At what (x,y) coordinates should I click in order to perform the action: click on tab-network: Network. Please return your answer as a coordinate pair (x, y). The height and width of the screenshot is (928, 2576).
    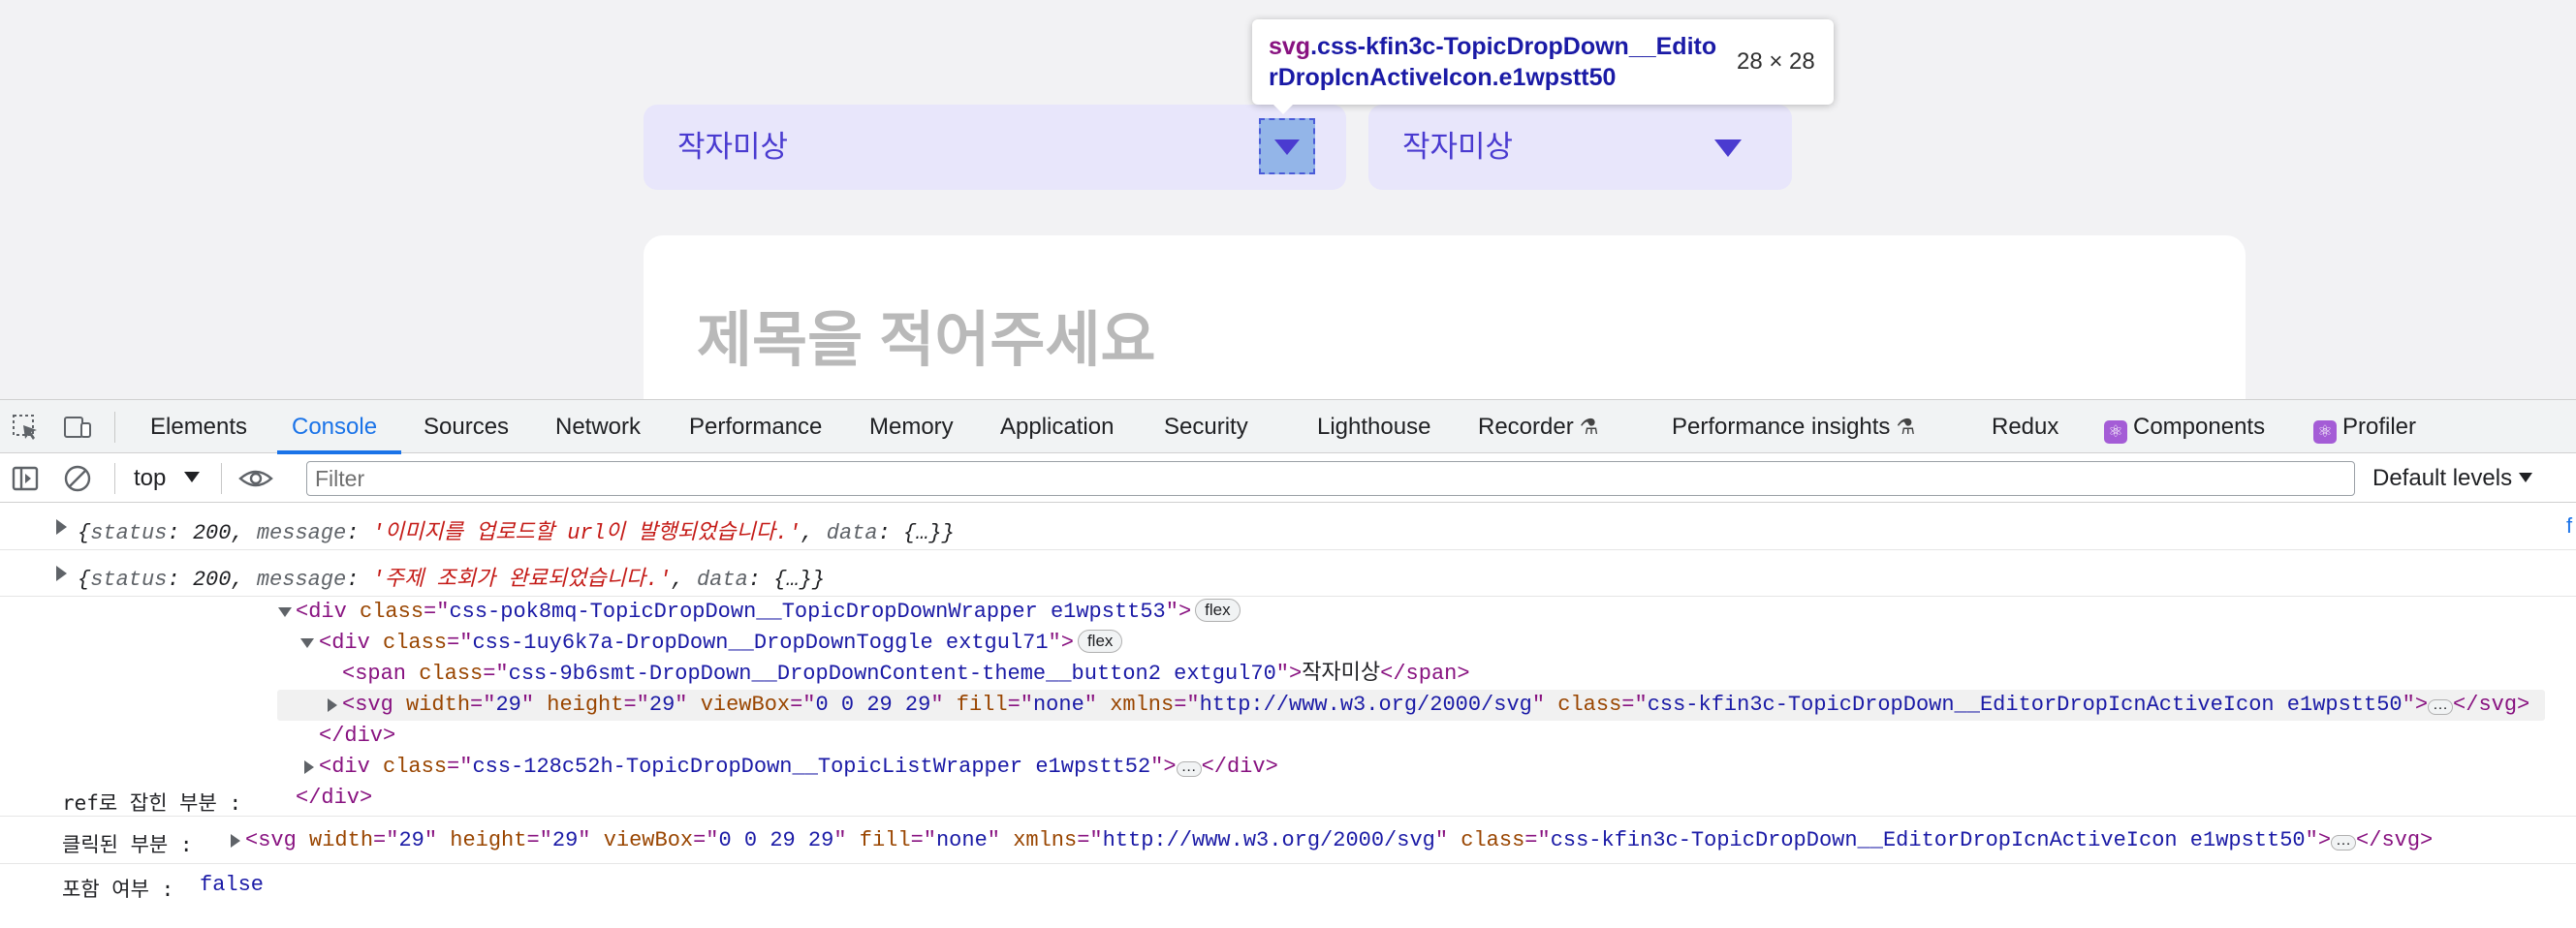
    Looking at the image, I should click on (598, 427).